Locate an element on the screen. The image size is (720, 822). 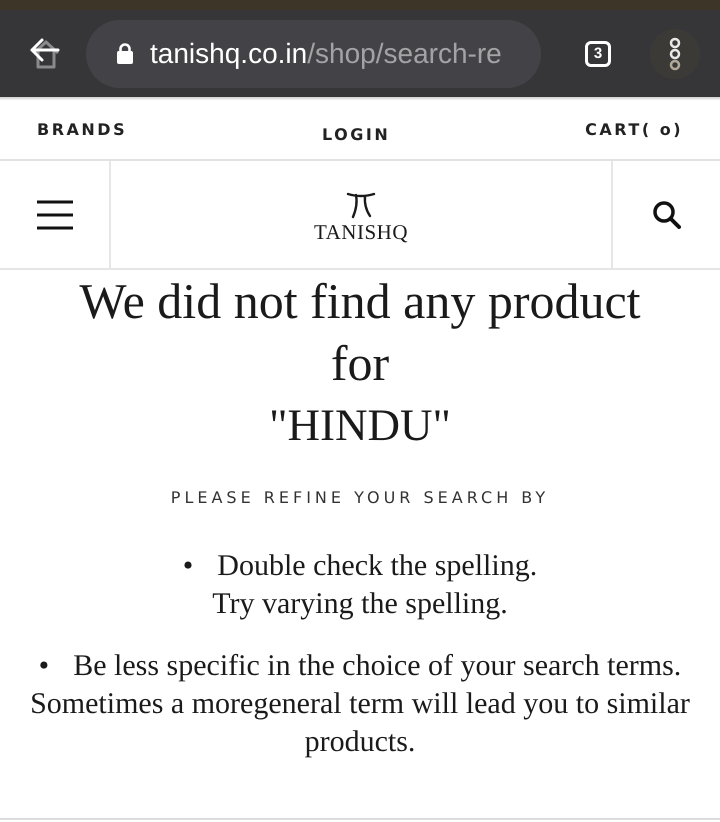
logo-text: TANISHQ is located at coordinates (361, 231).